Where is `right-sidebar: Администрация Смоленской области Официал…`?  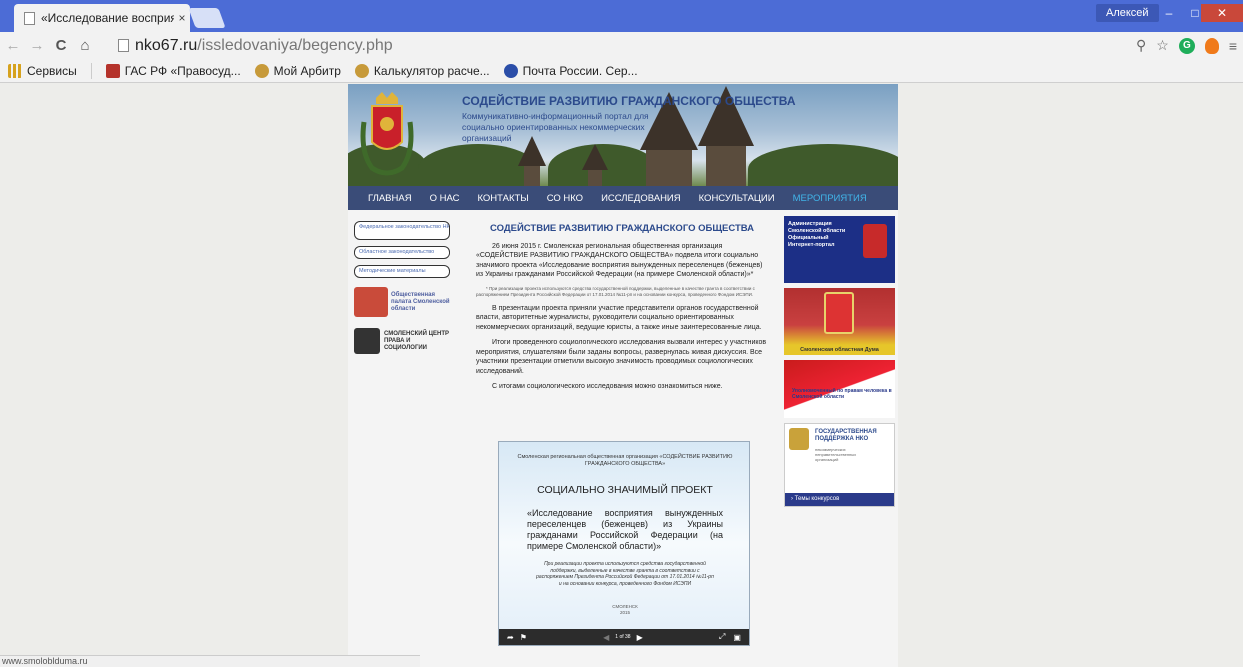 right-sidebar: Администрация Смоленской области Официал… is located at coordinates (839, 364).